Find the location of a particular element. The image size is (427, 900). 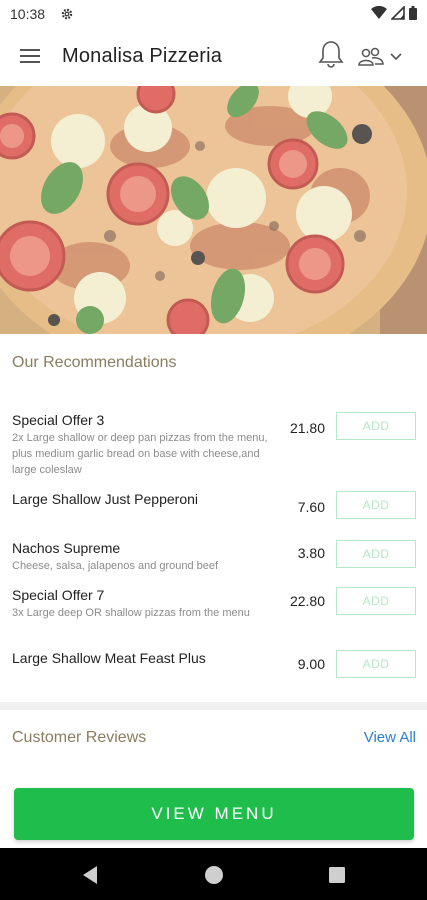

settings-icon is located at coordinates (67, 15).